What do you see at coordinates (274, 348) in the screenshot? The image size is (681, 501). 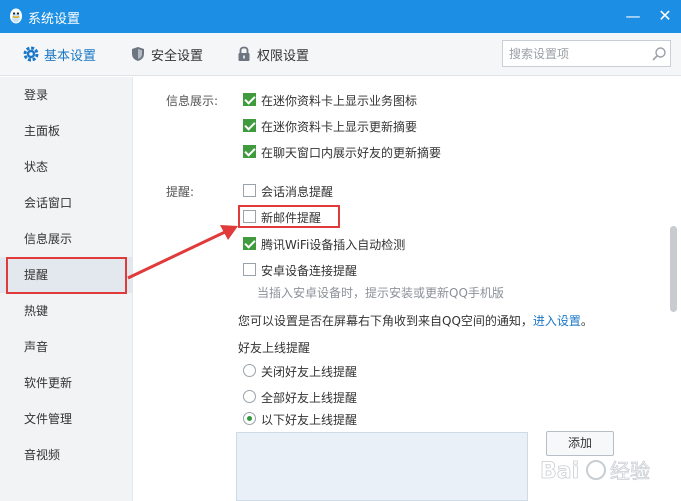 I see `friend-online-title: 好友上线提醒` at bounding box center [274, 348].